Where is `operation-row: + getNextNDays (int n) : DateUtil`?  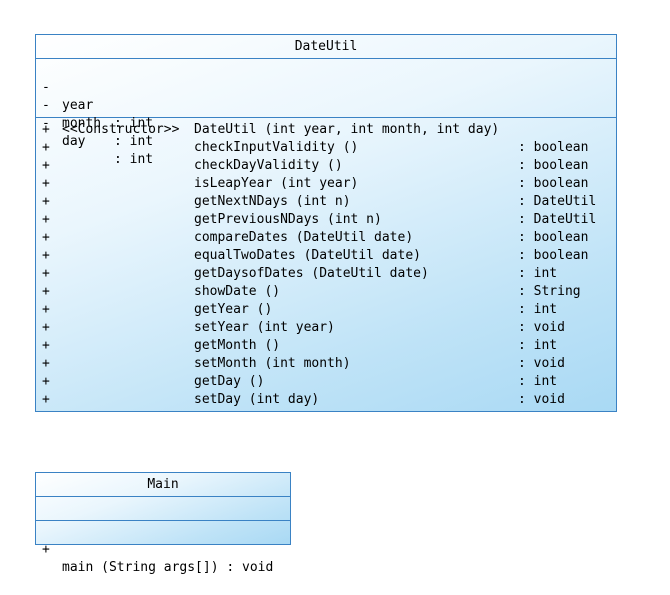 operation-row: + getNextNDays (int n) : DateUtil is located at coordinates (326, 202).